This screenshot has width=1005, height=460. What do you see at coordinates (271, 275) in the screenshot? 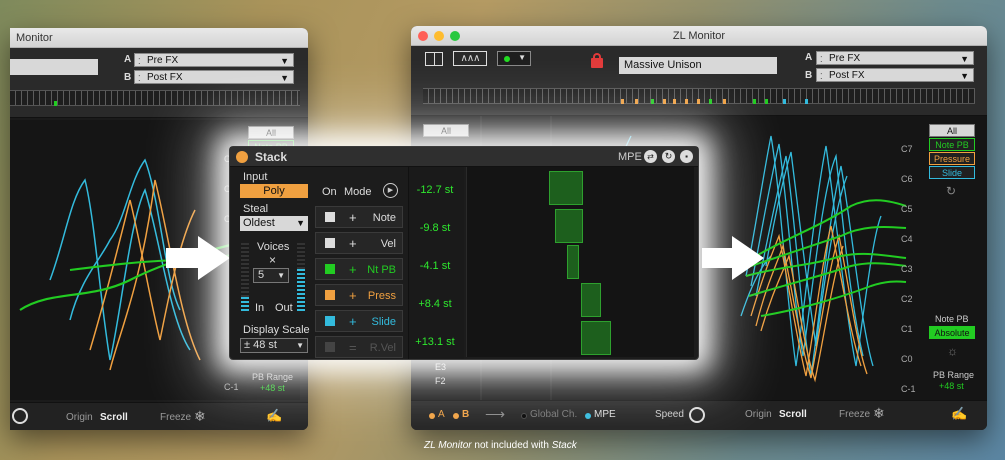
I see `voices-select: 5 ▼` at bounding box center [271, 275].